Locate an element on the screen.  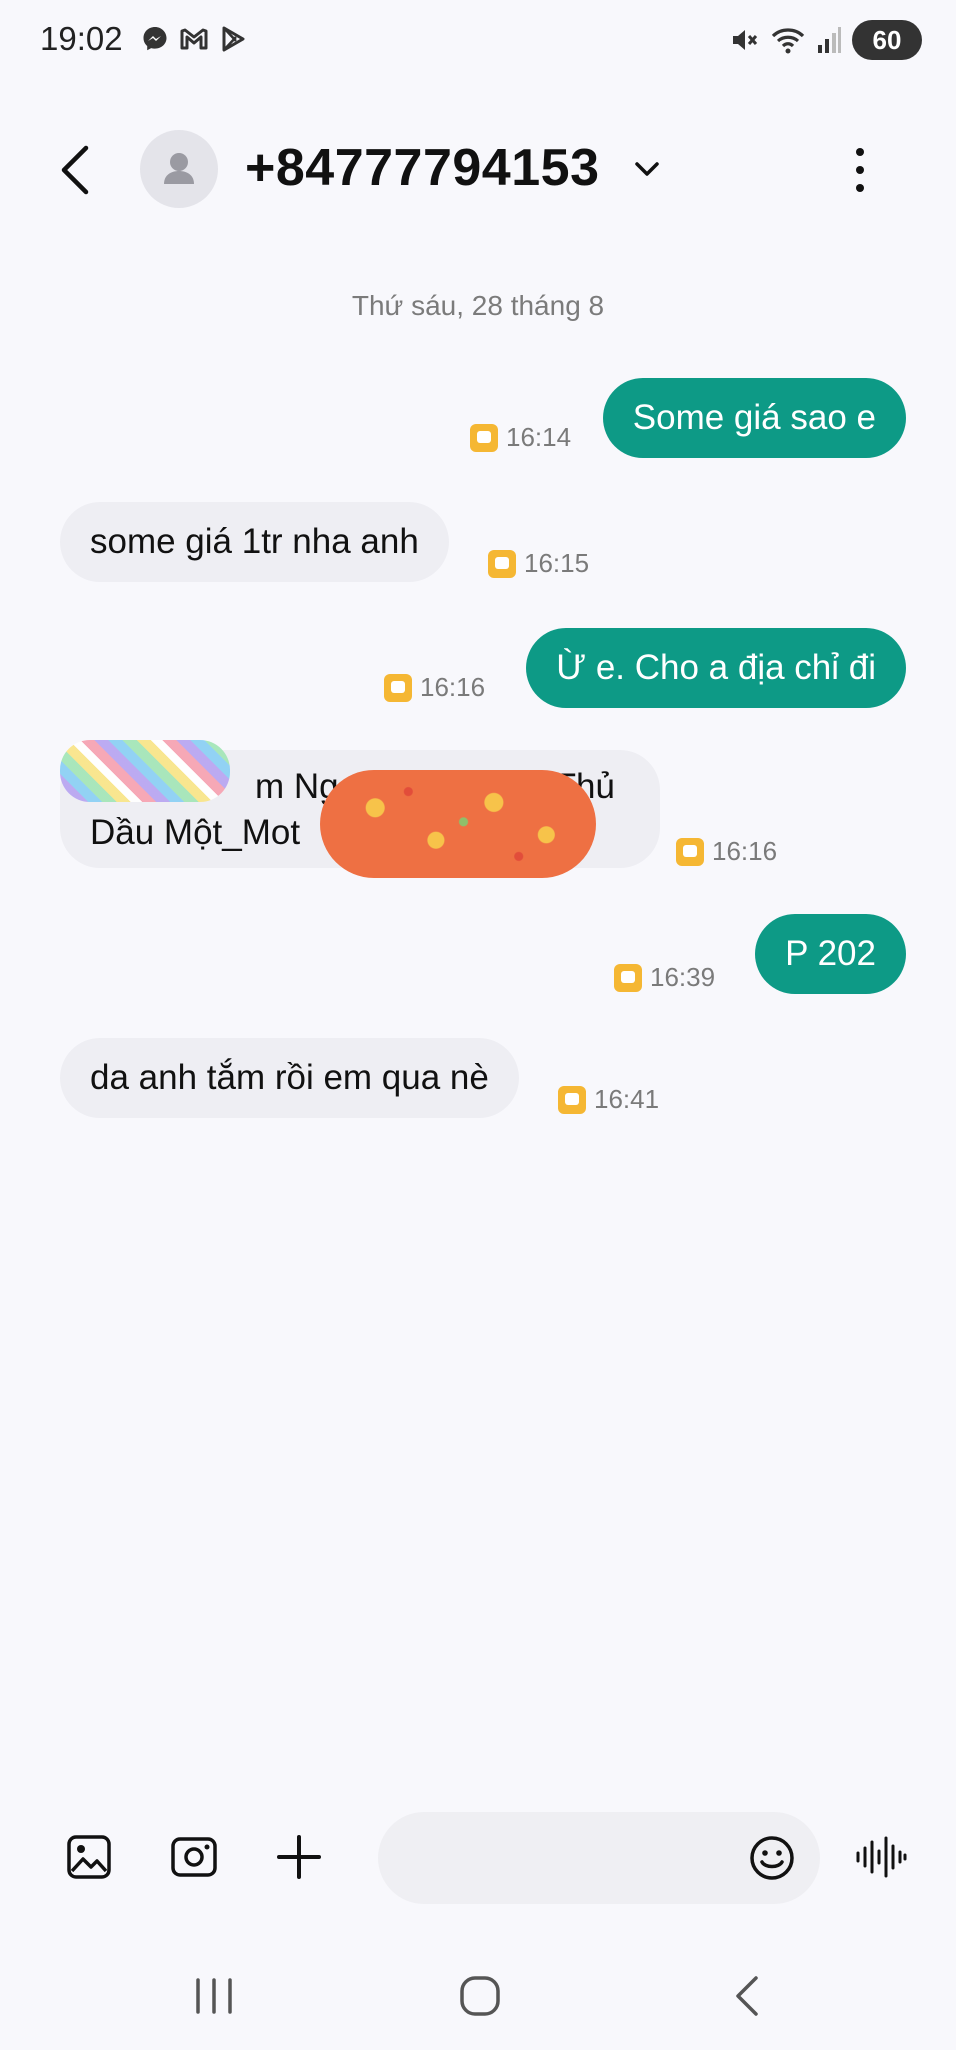
system-icons: 60 is located at coordinates (825, 40).